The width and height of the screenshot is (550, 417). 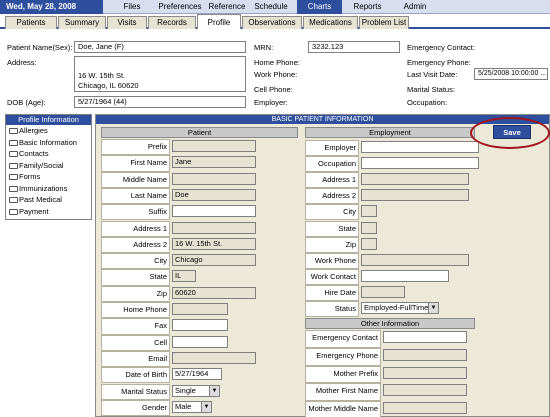 I want to click on profile-item-payment: Payment, so click(x=48, y=212).